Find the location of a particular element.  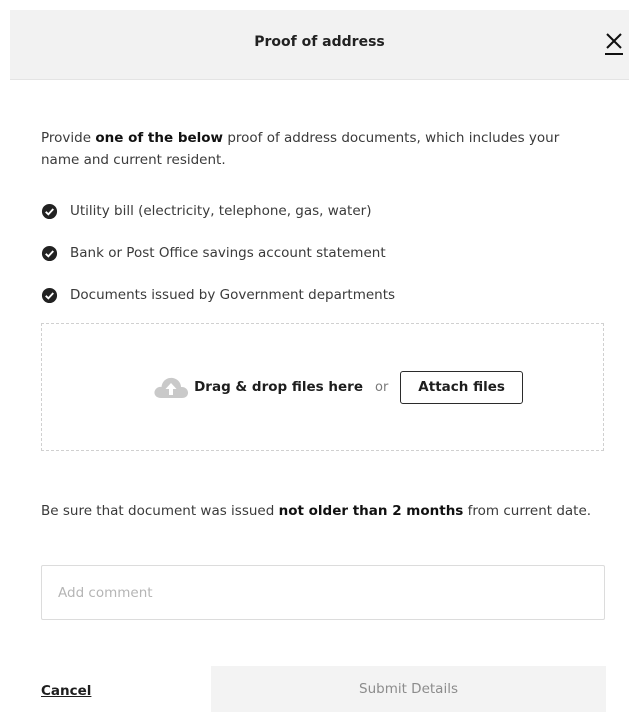

note-prefix: Be sure that document was issued is located at coordinates (160, 511).